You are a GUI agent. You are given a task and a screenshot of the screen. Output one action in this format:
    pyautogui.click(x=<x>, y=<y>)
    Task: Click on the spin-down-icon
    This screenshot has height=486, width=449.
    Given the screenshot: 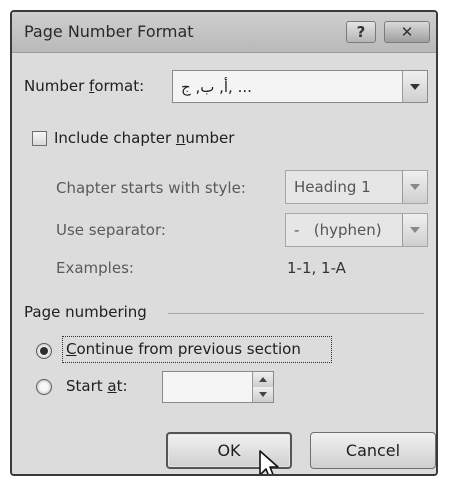 What is the action you would take?
    pyautogui.click(x=263, y=394)
    